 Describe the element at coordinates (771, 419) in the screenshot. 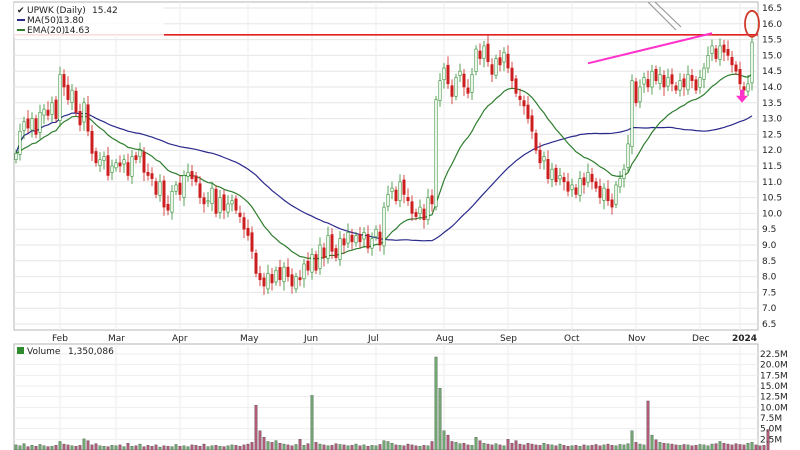

I see `volume-tick-label: 7.5M` at that location.